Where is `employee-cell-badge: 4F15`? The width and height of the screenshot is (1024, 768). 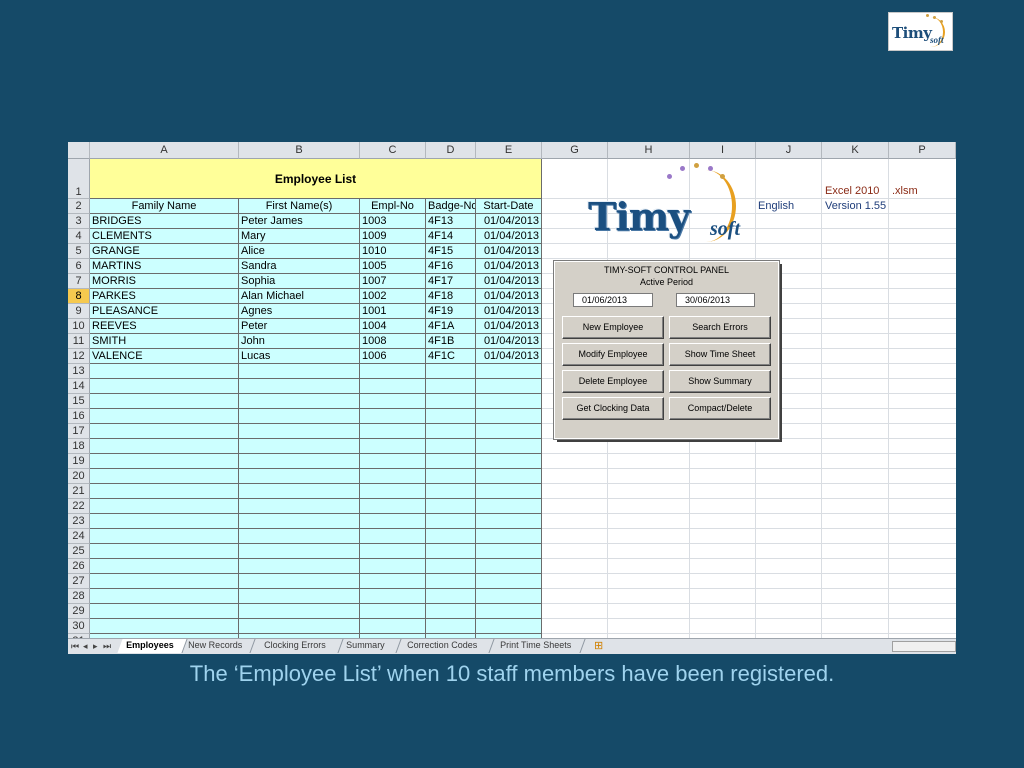
employee-cell-badge: 4F15 is located at coordinates (451, 251).